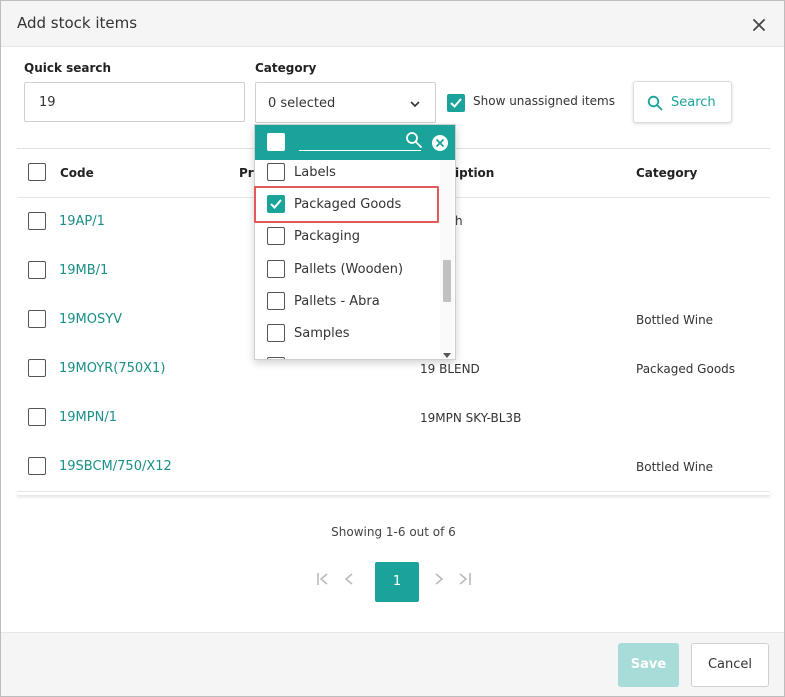 The height and width of the screenshot is (697, 785). What do you see at coordinates (90, 319) in the screenshot?
I see `row-code-link: 19MOSYV` at bounding box center [90, 319].